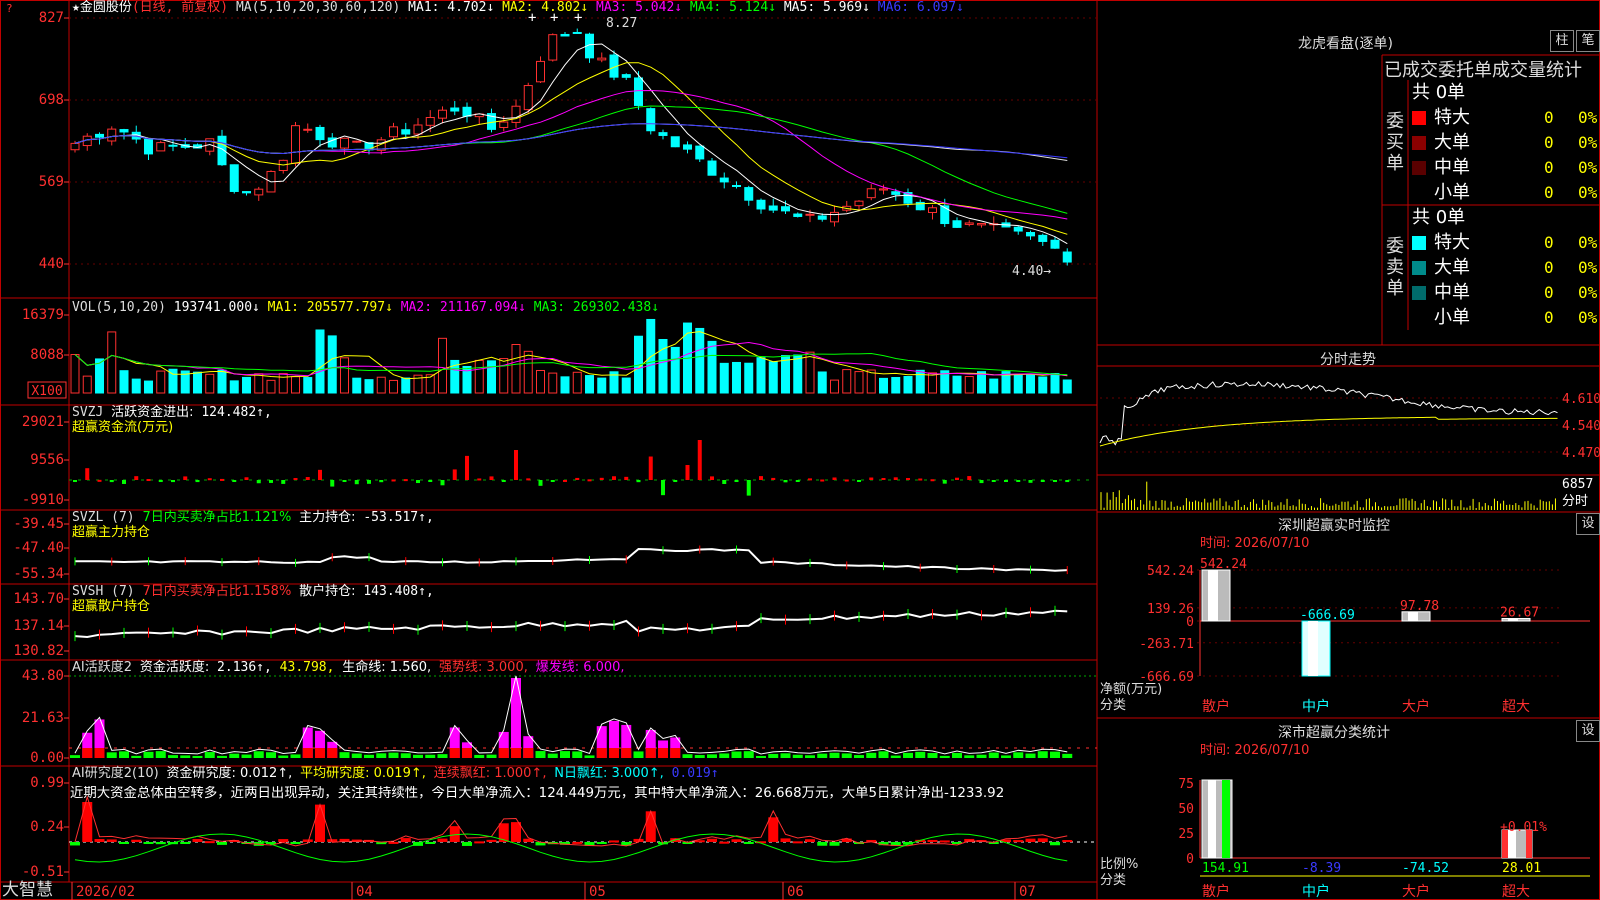  I want to click on sz-class-settings-button: 设, so click(1588, 731).